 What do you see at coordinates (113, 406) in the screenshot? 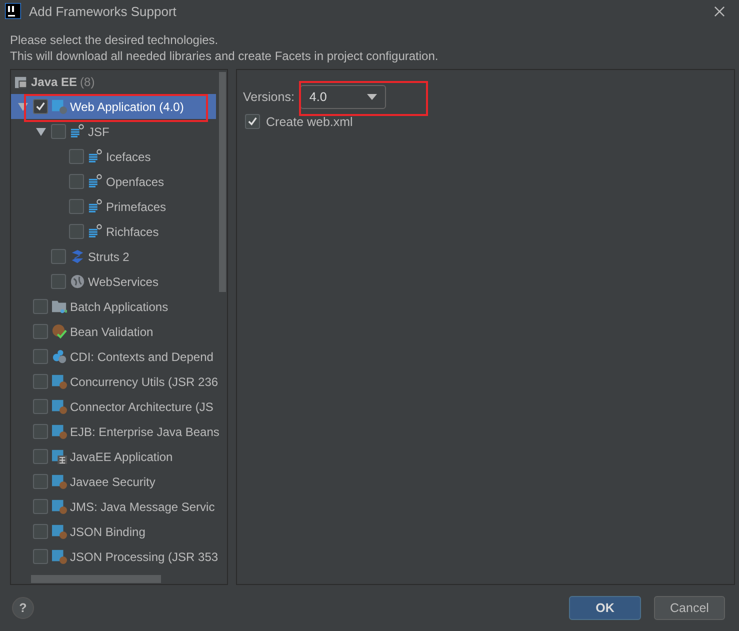
I see `tree-item: Connector Architecture (JS` at bounding box center [113, 406].